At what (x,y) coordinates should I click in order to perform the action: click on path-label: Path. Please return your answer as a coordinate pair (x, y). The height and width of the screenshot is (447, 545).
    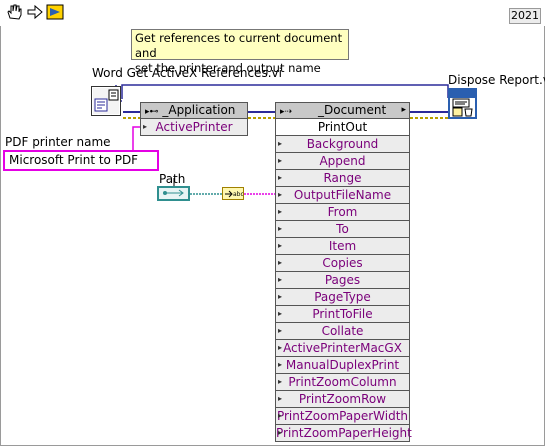
    Looking at the image, I should click on (172, 179).